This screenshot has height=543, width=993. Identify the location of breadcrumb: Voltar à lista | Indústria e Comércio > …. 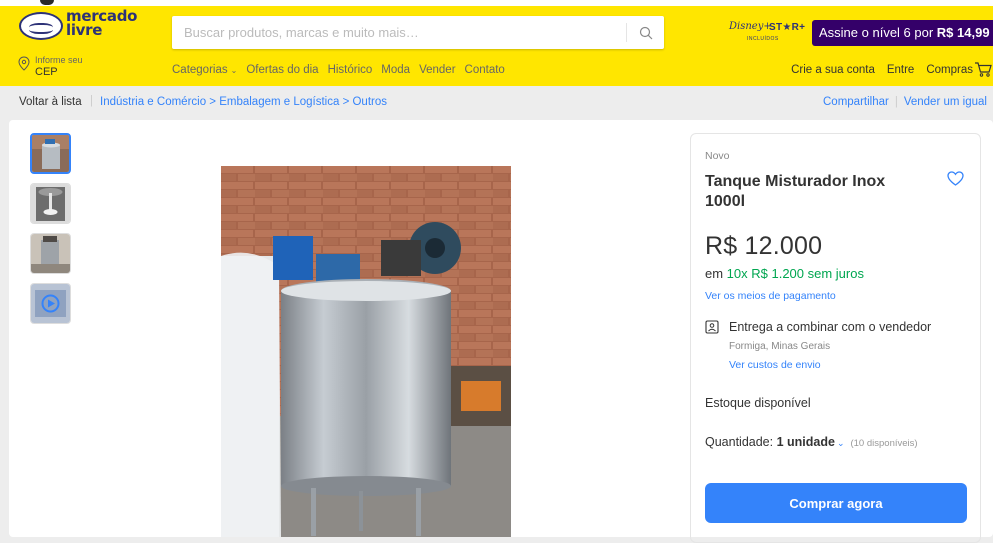
(496, 102).